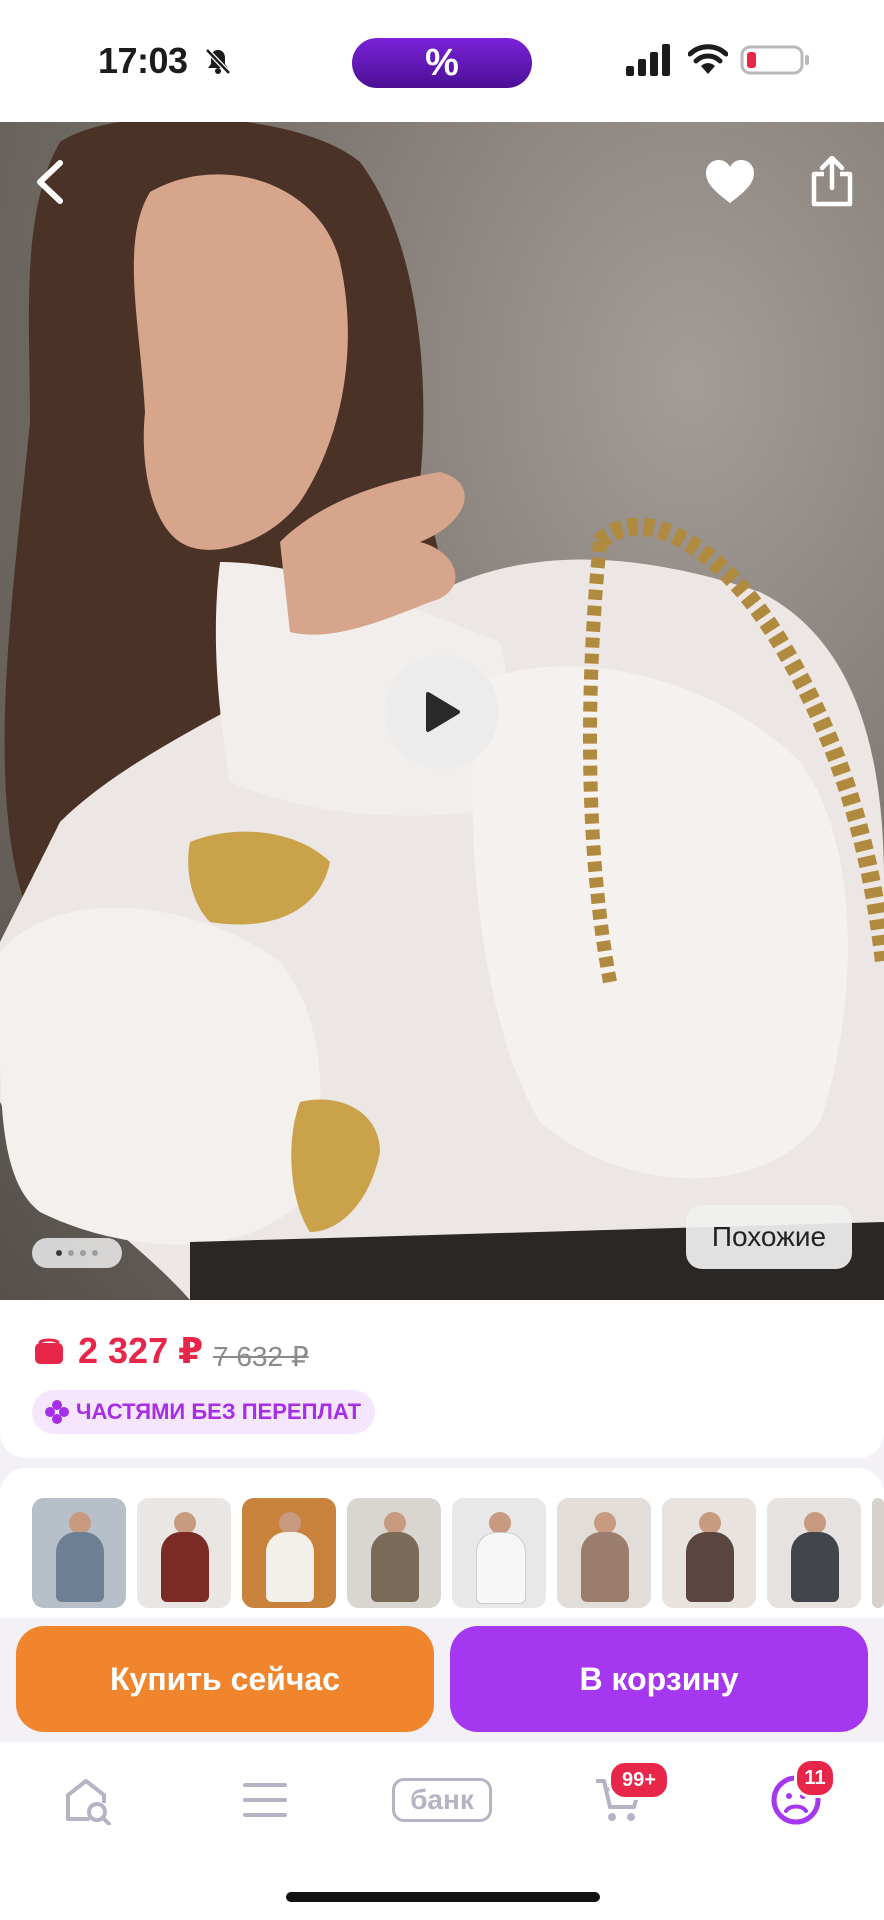 Image resolution: width=884 pixels, height=1920 pixels. I want to click on nav-home, so click(88, 1800).